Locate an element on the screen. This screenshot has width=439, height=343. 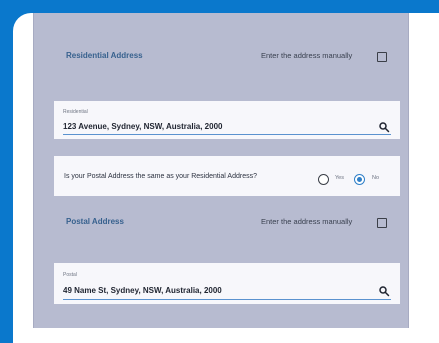
residential-address-title: Residential Address is located at coordinates (104, 55).